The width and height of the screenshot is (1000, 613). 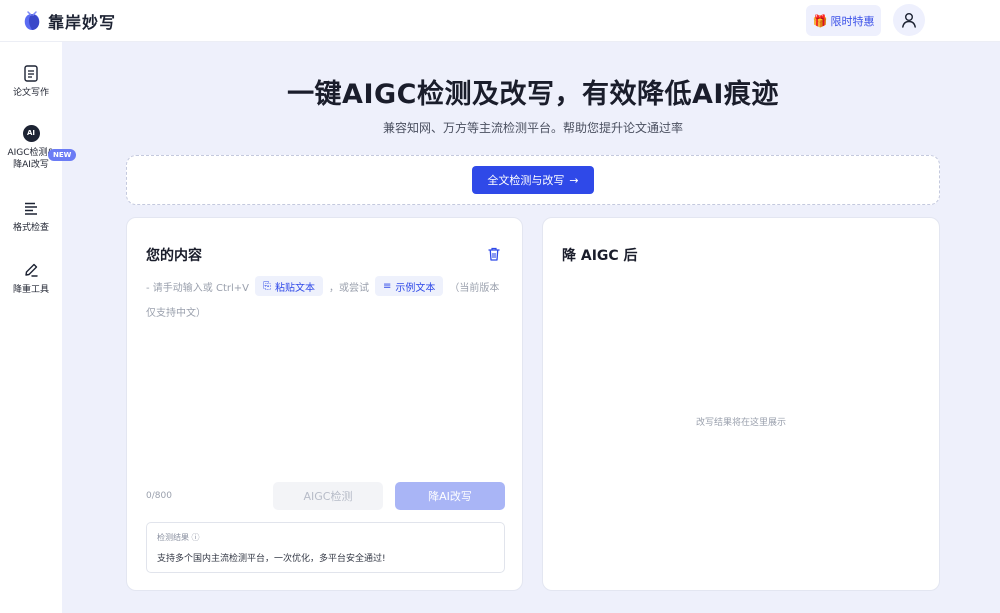 I want to click on output-panel-title: 降 AIGC 后, so click(x=600, y=256).